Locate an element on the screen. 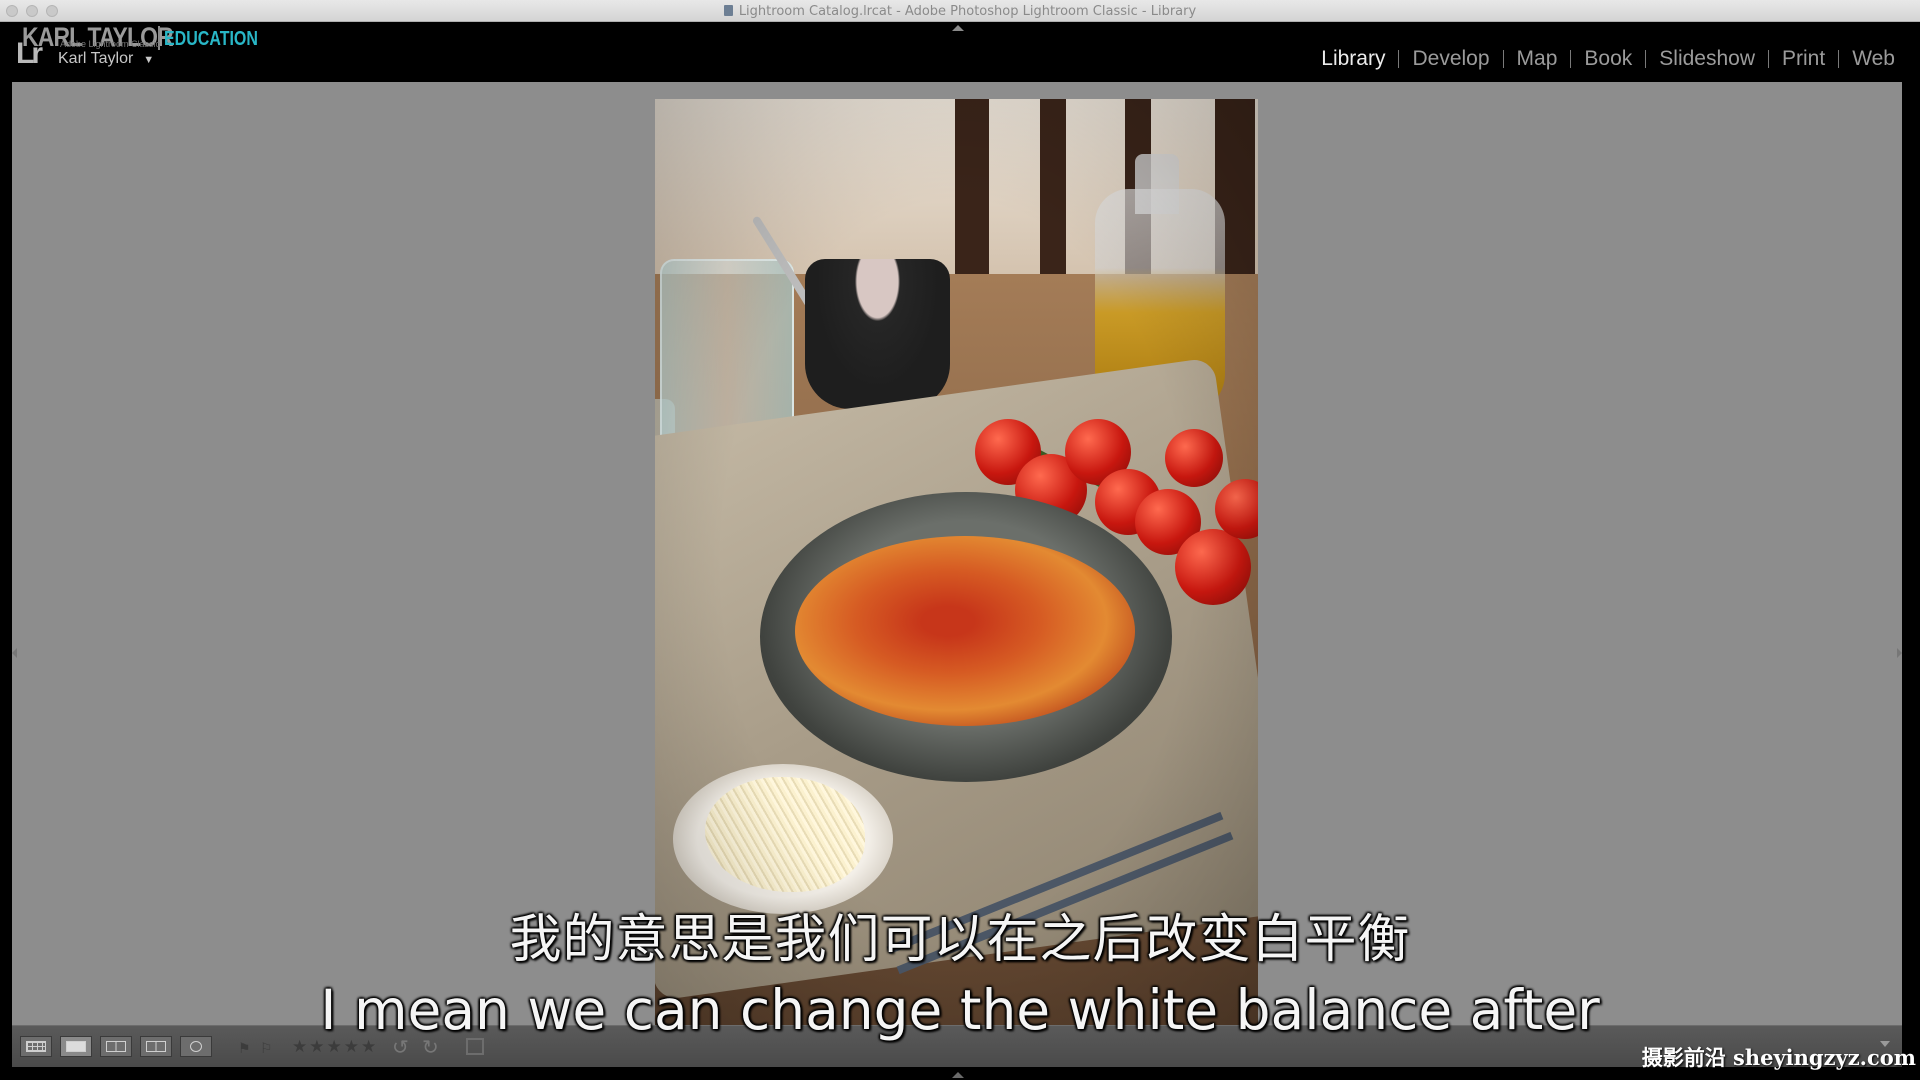 The height and width of the screenshot is (1080, 1920). module-library: Library is located at coordinates (1353, 59).